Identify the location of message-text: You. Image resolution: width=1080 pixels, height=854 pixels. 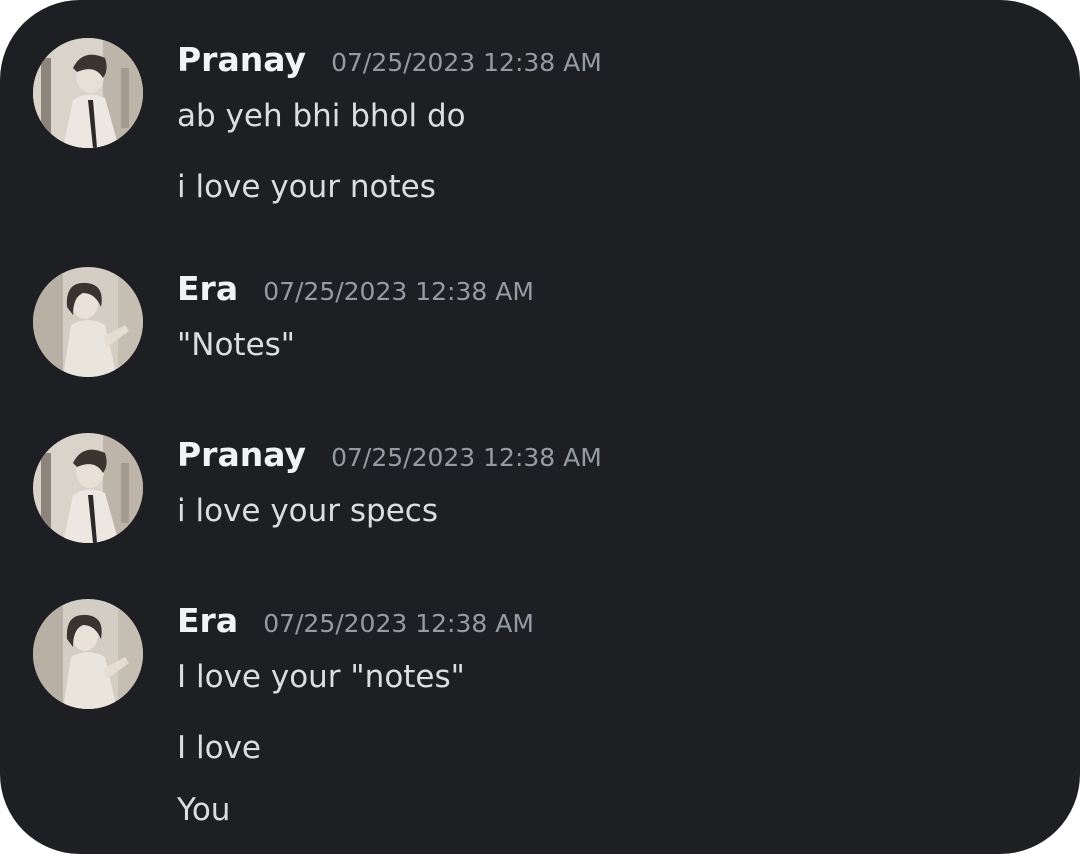
(204, 810).